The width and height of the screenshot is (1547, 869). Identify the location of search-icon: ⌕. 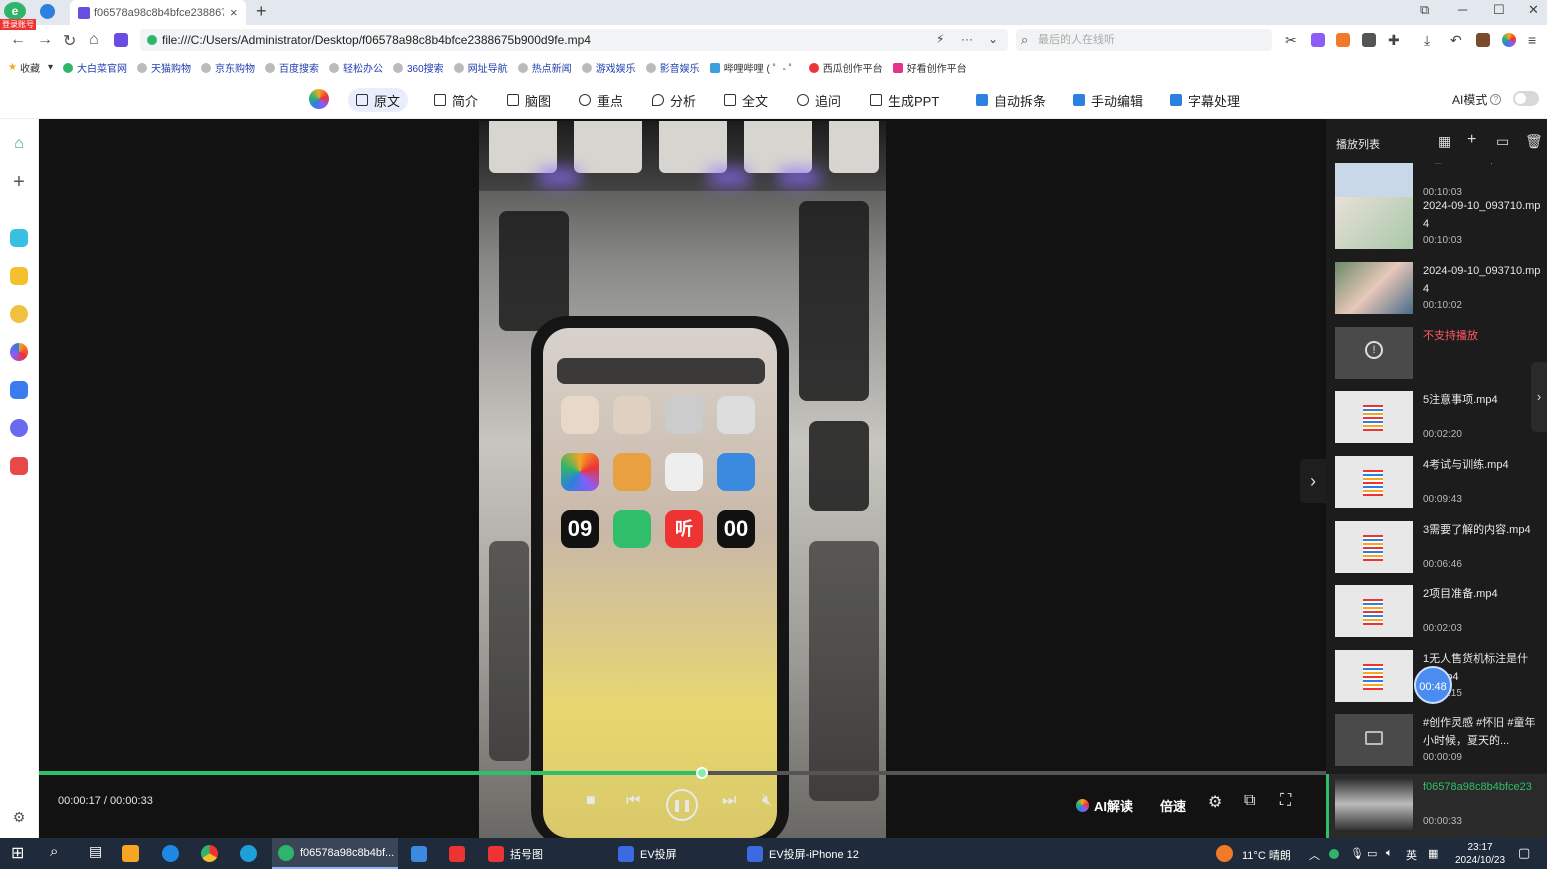
(54, 851).